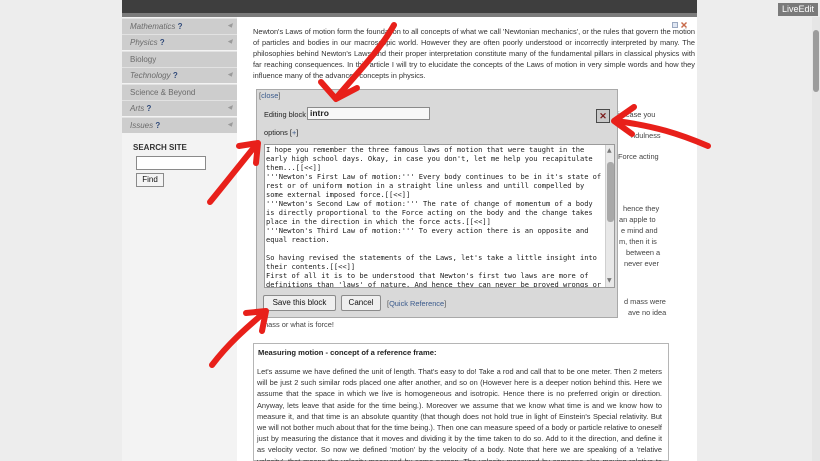 The image size is (820, 461). Describe the element at coordinates (361, 303) in the screenshot. I see `cancel-button: Cancel` at that location.